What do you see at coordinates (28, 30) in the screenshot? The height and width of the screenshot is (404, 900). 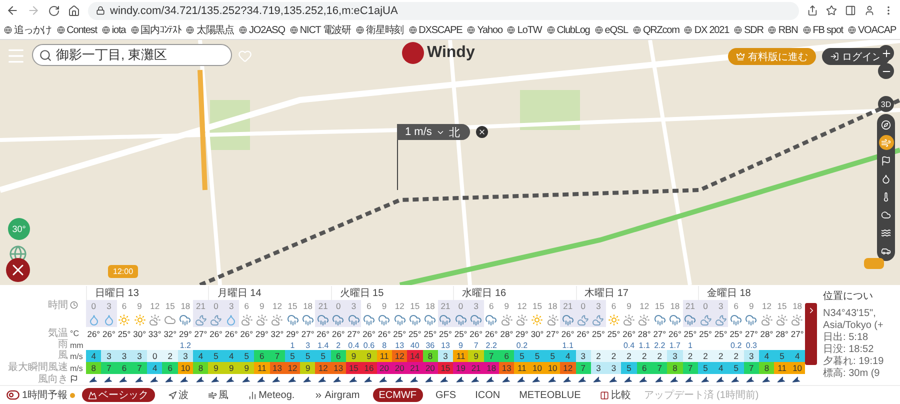 I see `bookmark: 追っかけ` at bounding box center [28, 30].